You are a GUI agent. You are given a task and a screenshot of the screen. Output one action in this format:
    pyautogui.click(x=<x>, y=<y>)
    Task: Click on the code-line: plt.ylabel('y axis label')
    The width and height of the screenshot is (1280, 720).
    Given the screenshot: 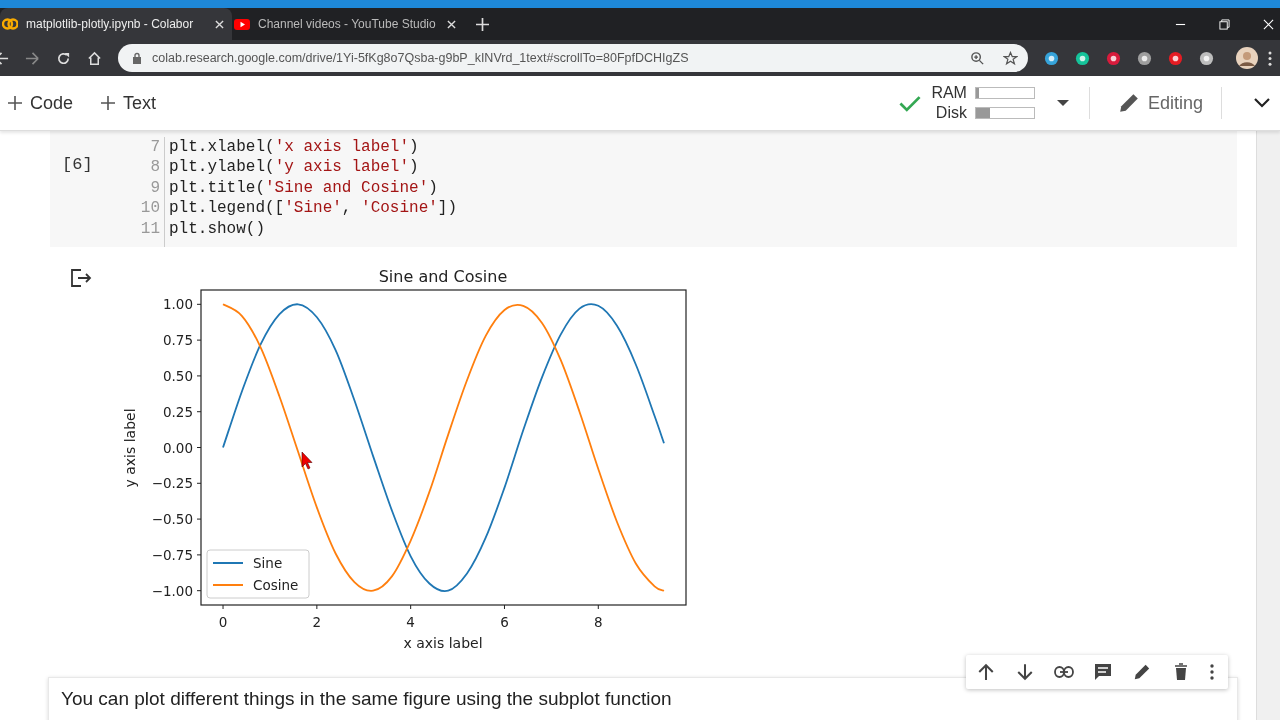 What is the action you would take?
    pyautogui.click(x=294, y=167)
    